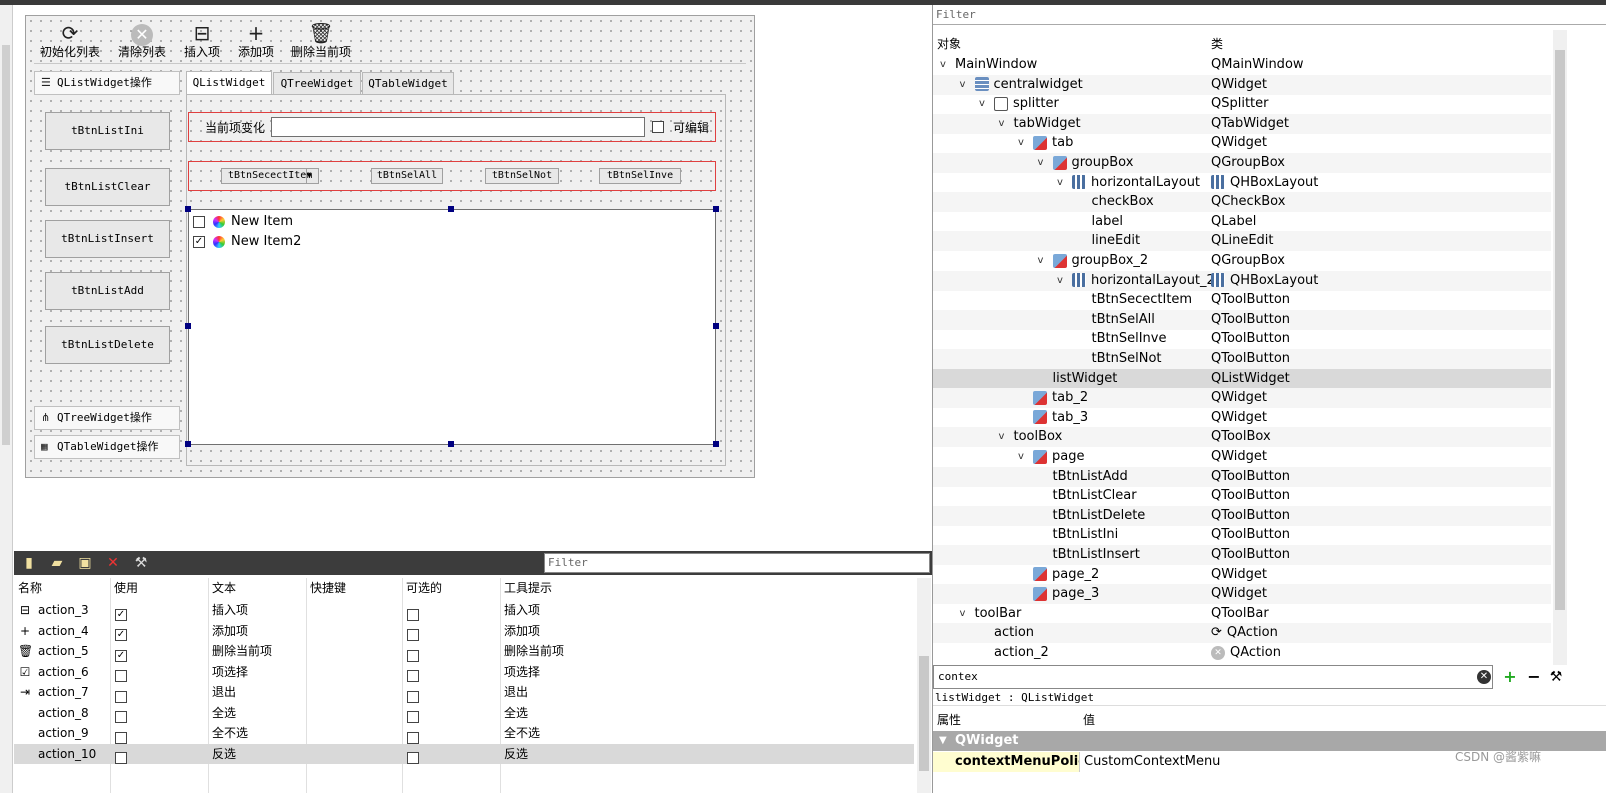 This screenshot has width=1606, height=793. Describe the element at coordinates (1242, 437) in the screenshot. I see `object-tree-row: v toolBox QToolBox` at that location.